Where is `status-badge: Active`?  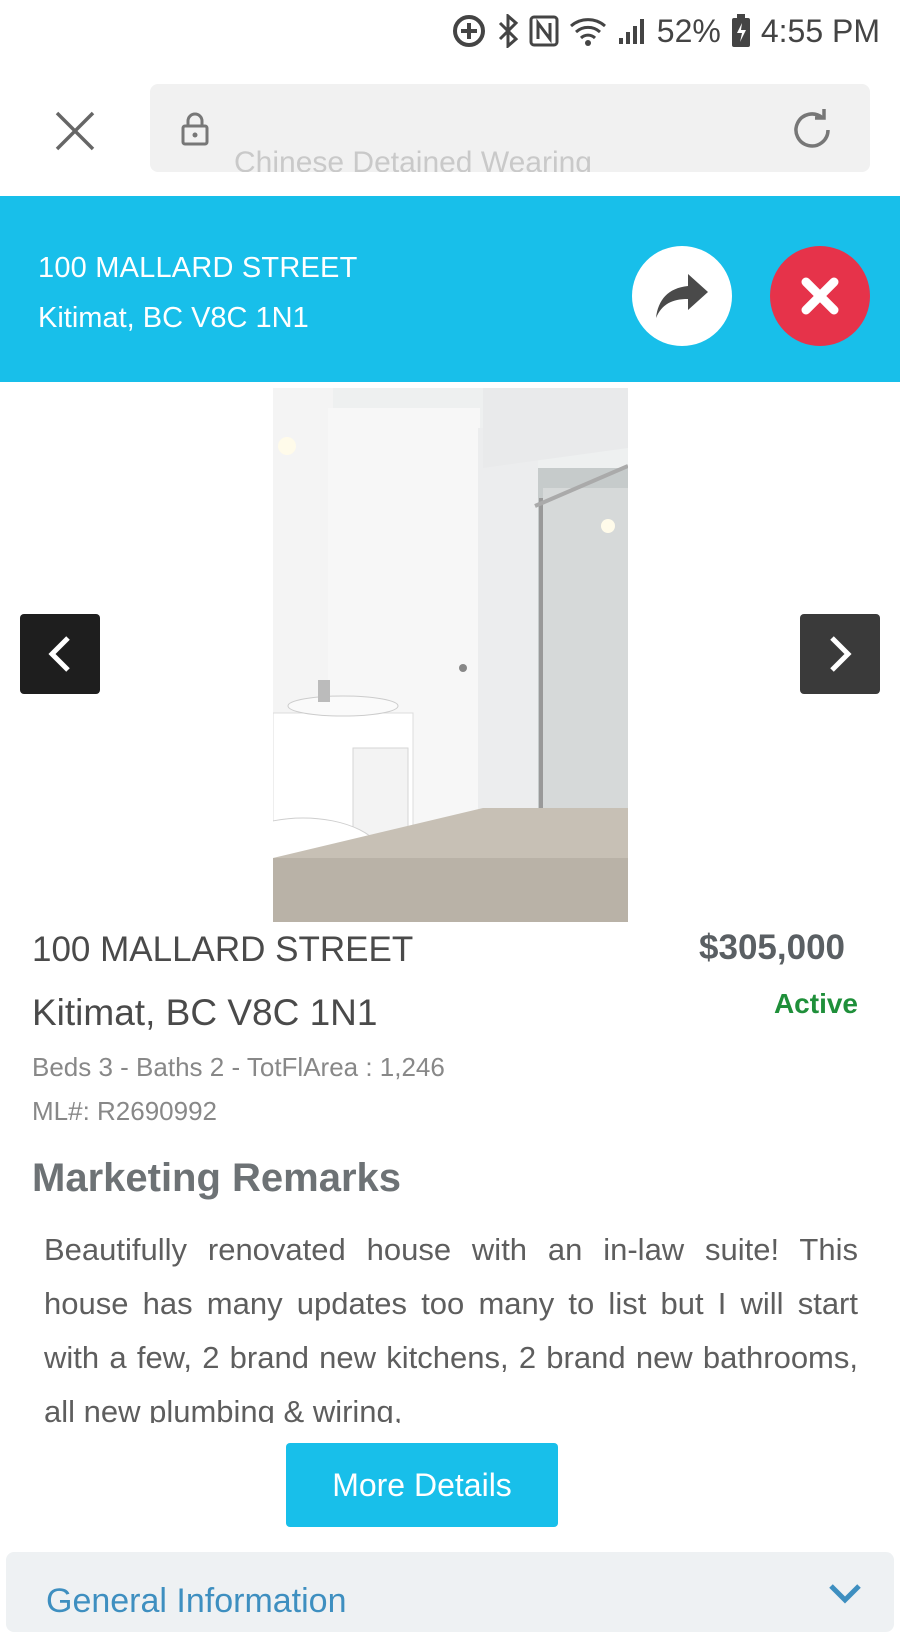 status-badge: Active is located at coordinates (815, 1003).